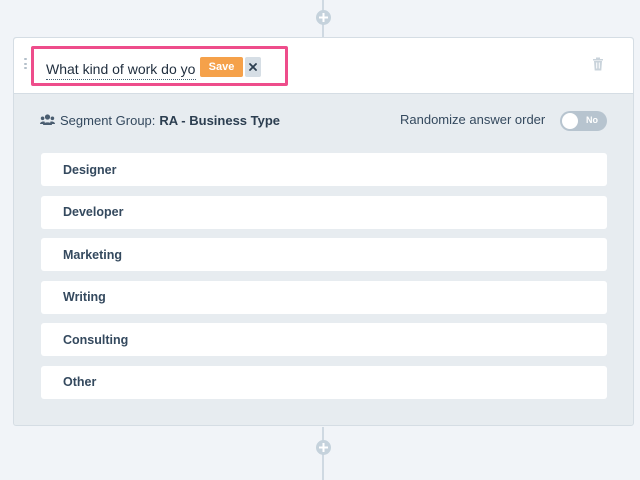 The width and height of the screenshot is (640, 480). I want to click on answer-option: Writing, so click(324, 297).